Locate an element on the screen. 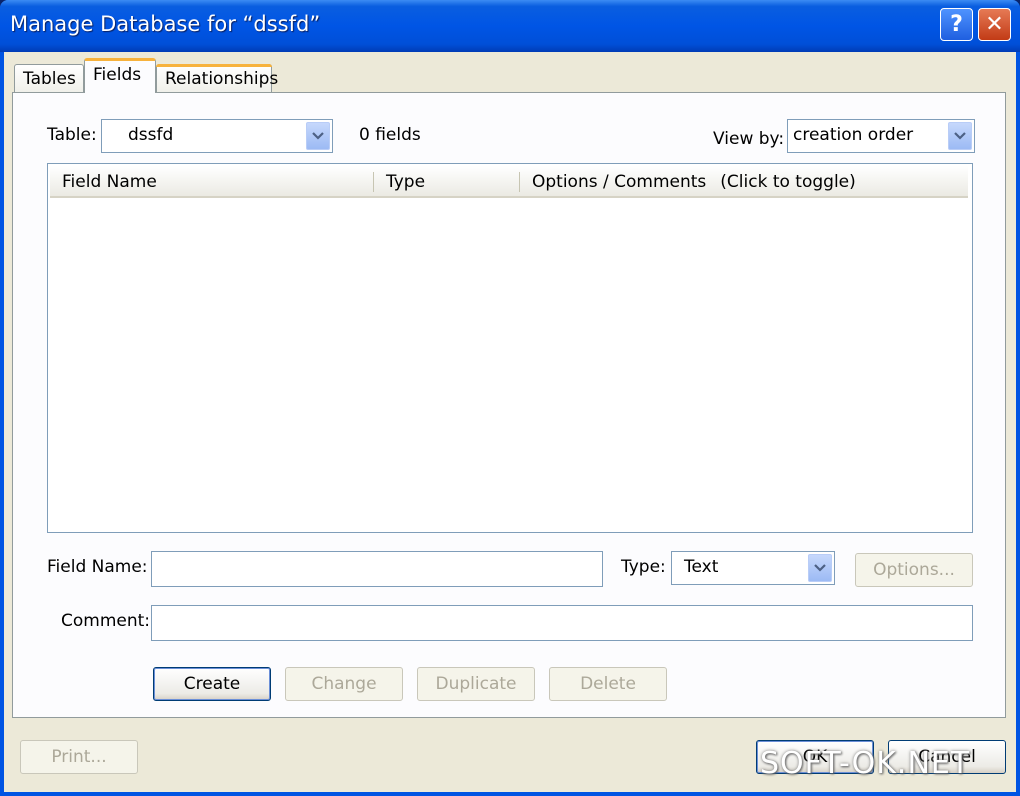 This screenshot has width=1020, height=796. view-by-select: creation order is located at coordinates (881, 136).